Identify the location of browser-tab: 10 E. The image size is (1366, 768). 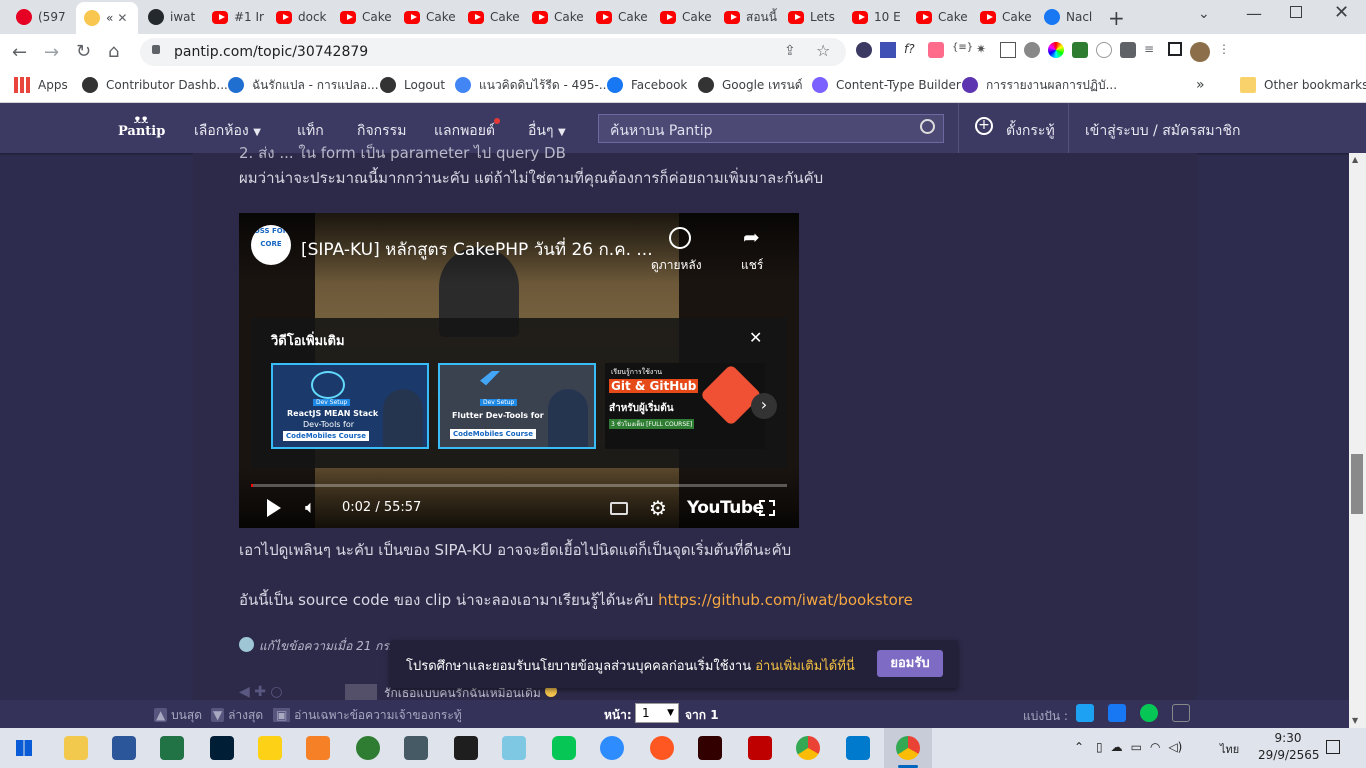
(875, 17).